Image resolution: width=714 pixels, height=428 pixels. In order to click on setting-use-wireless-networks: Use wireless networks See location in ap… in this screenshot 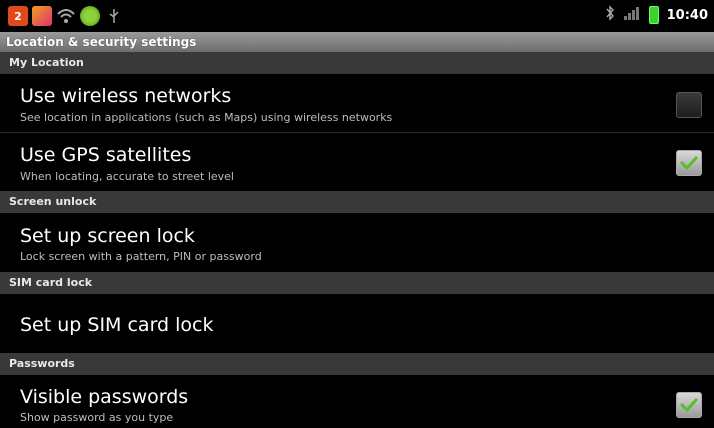, I will do `click(357, 103)`.